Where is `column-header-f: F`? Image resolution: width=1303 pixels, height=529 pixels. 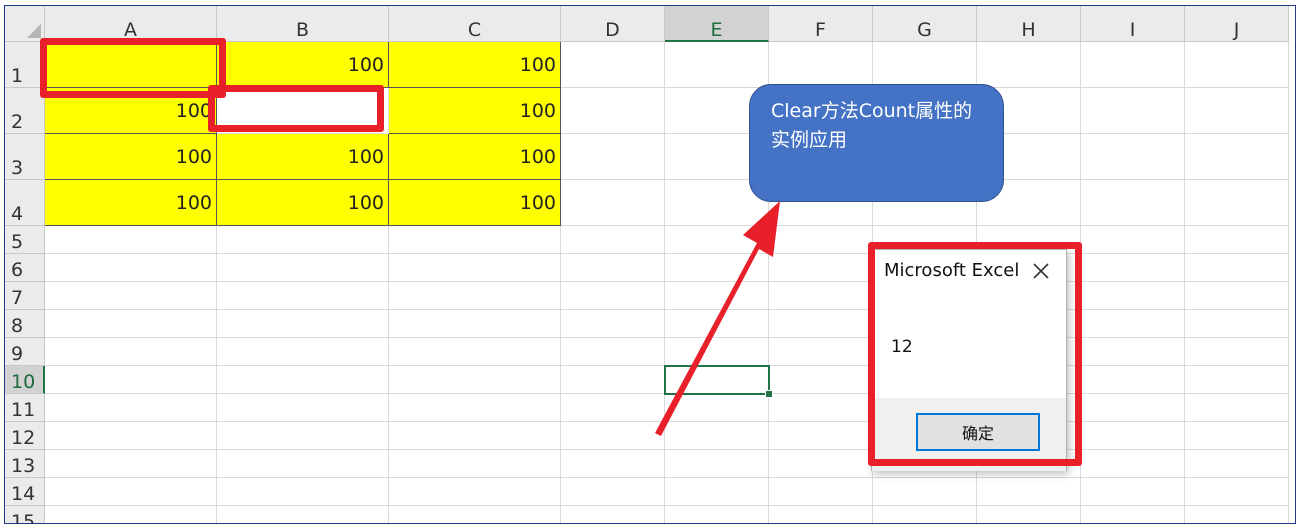
column-header-f: F is located at coordinates (821, 24).